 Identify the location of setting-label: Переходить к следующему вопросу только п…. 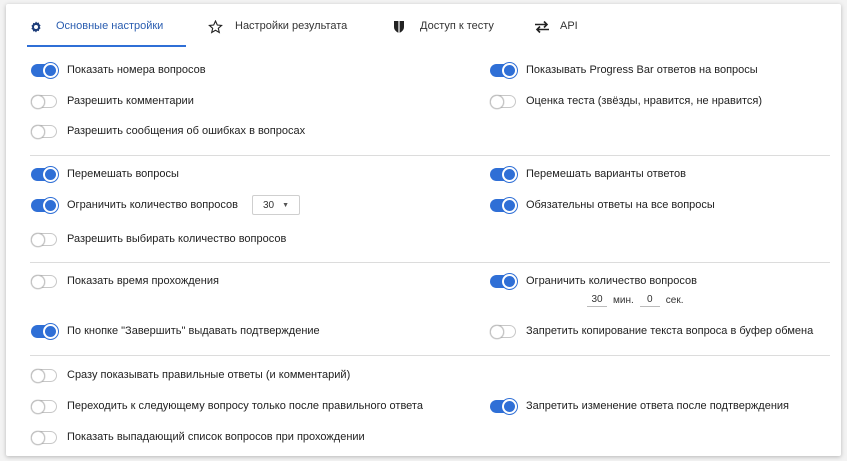
(245, 406).